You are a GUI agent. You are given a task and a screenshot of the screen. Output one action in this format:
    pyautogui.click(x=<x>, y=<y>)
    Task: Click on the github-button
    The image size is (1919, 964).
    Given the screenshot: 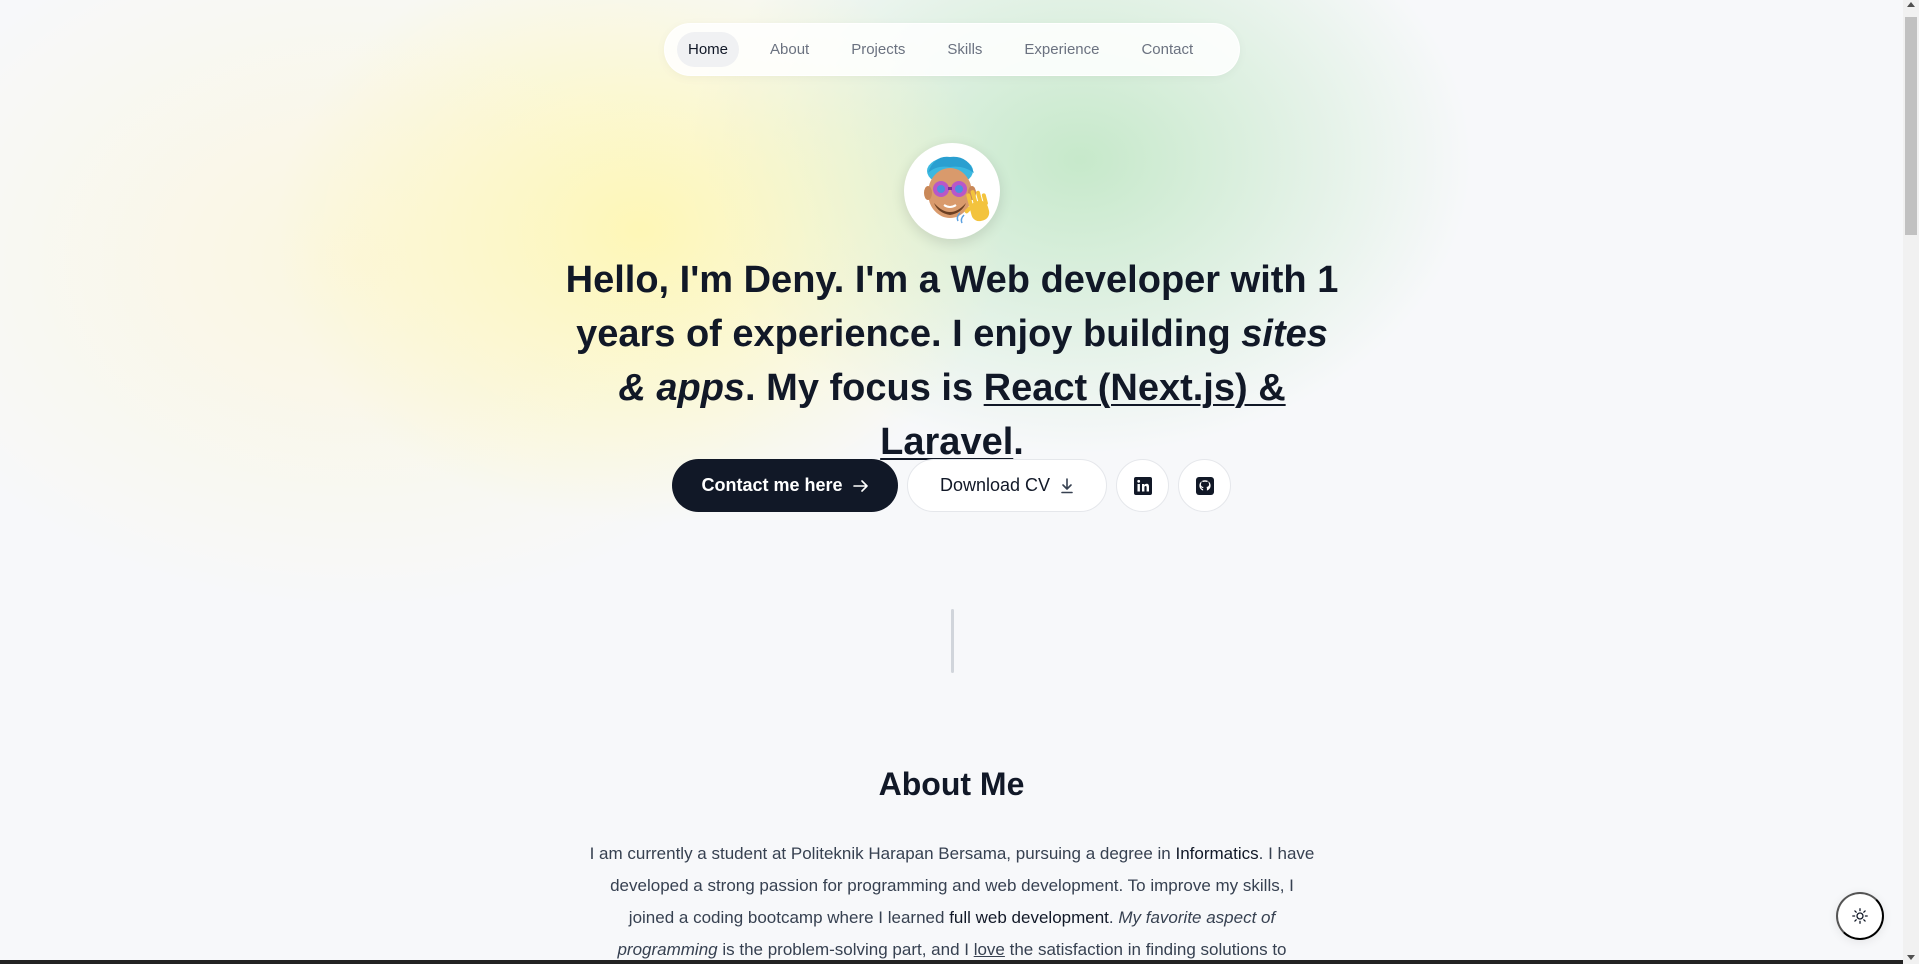 What is the action you would take?
    pyautogui.click(x=1204, y=485)
    